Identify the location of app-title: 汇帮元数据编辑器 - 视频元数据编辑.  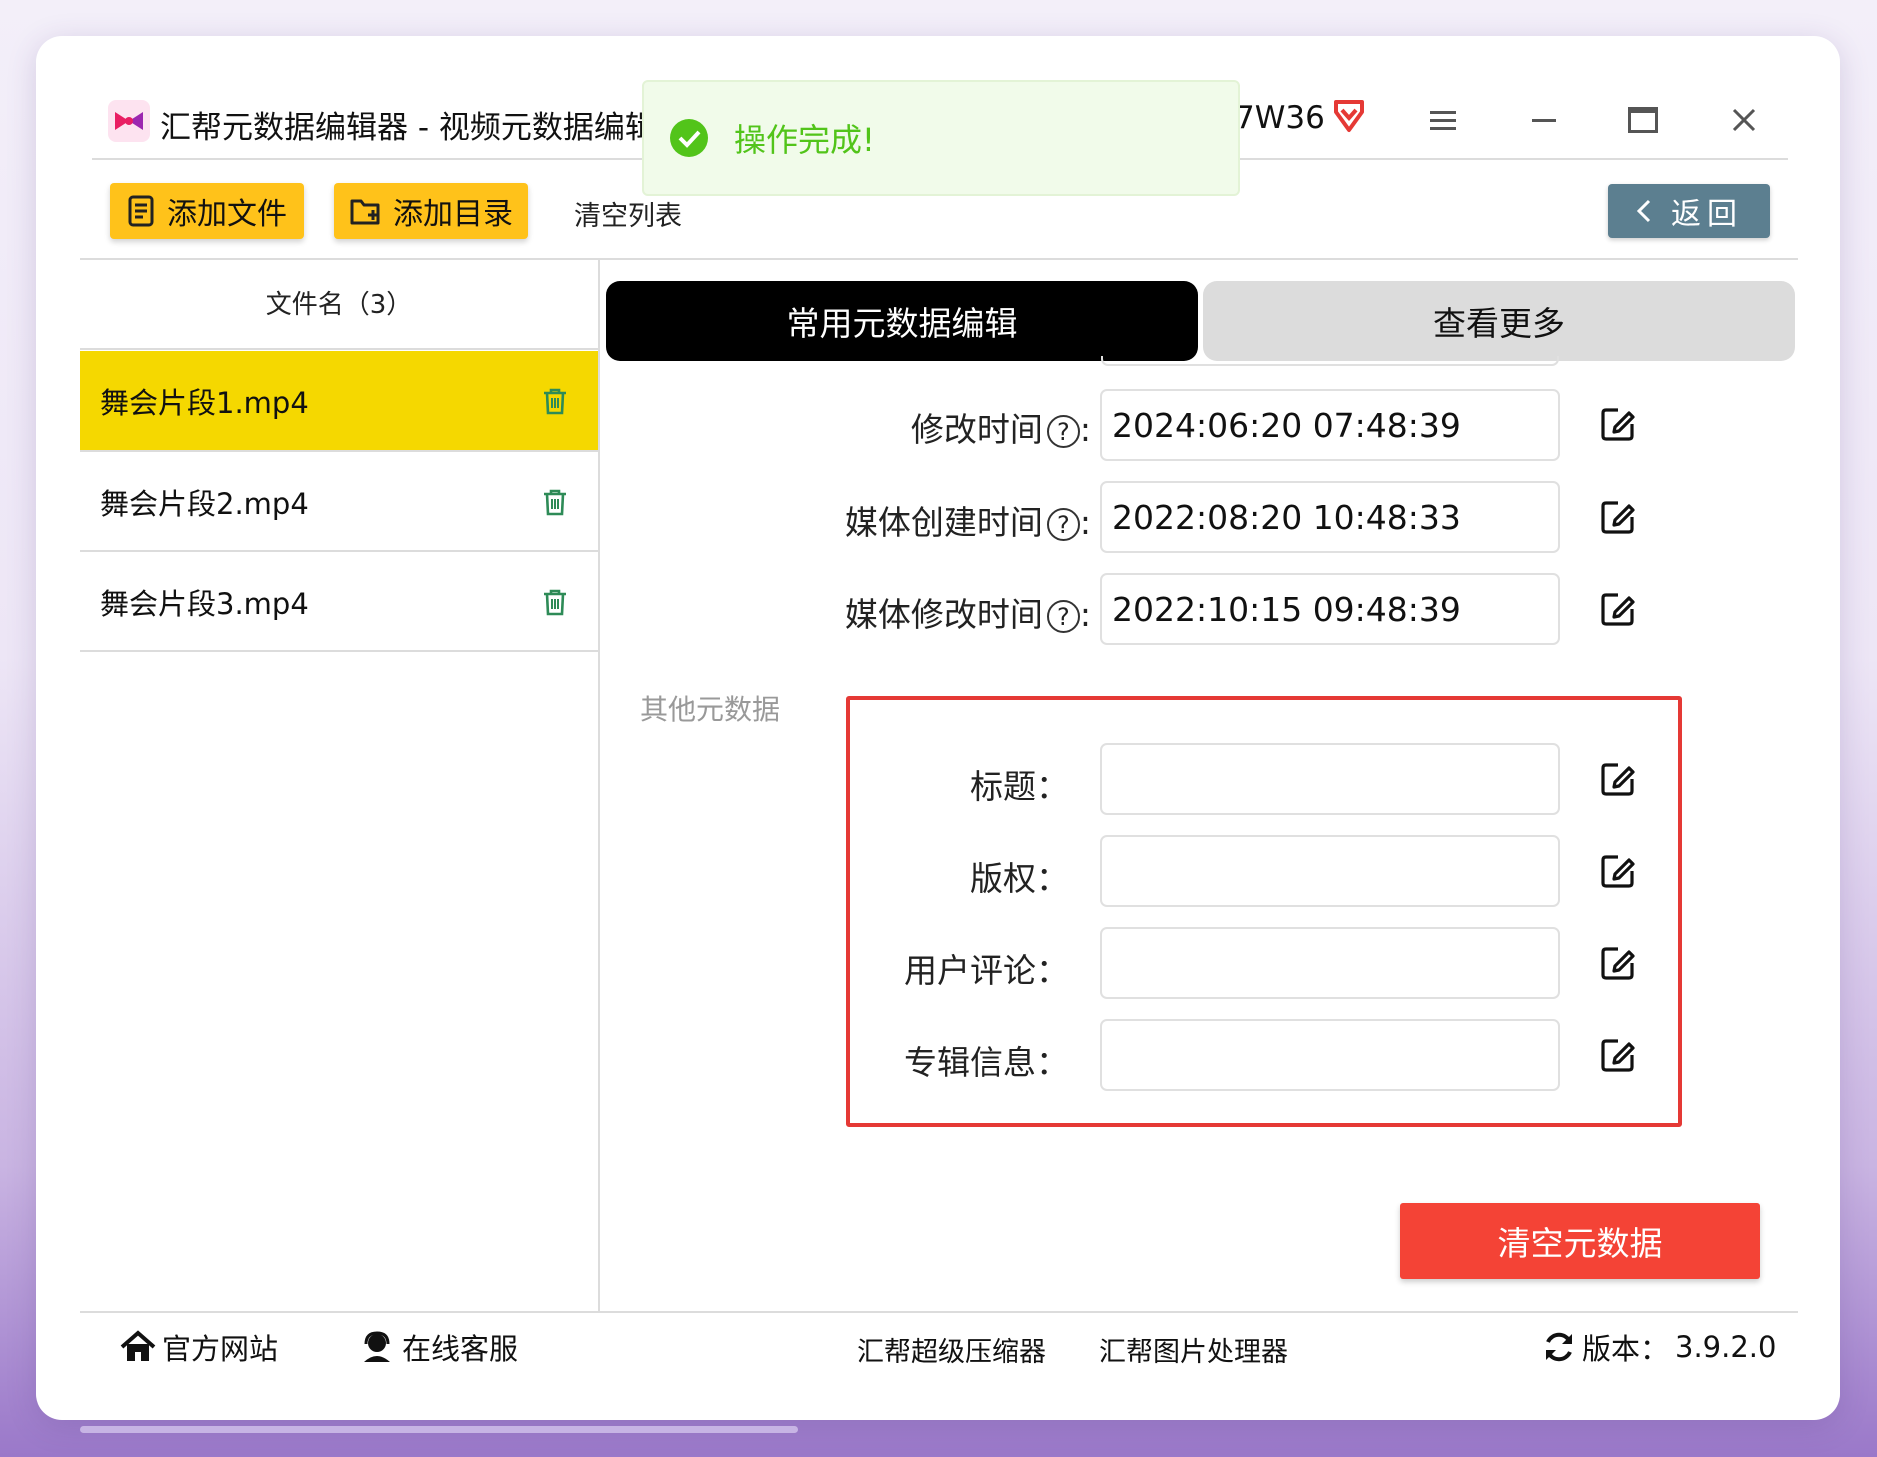
(408, 128).